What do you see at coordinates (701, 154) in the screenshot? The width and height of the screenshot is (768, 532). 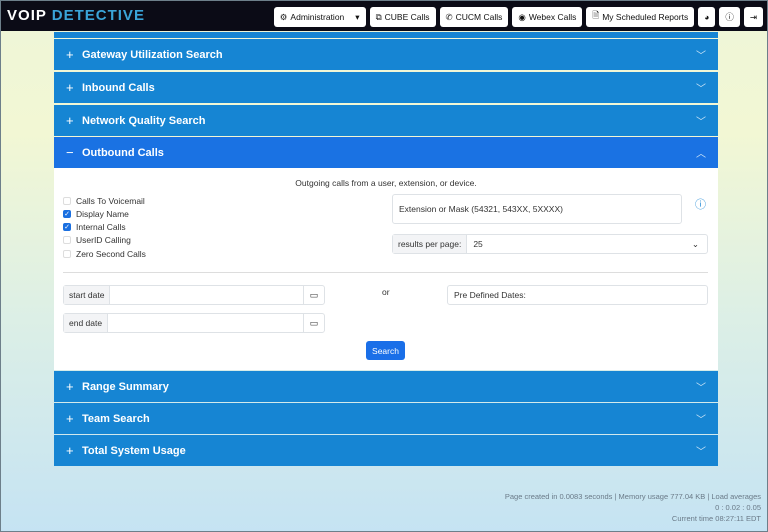 I see `chevron-up-icon: ︿` at bounding box center [701, 154].